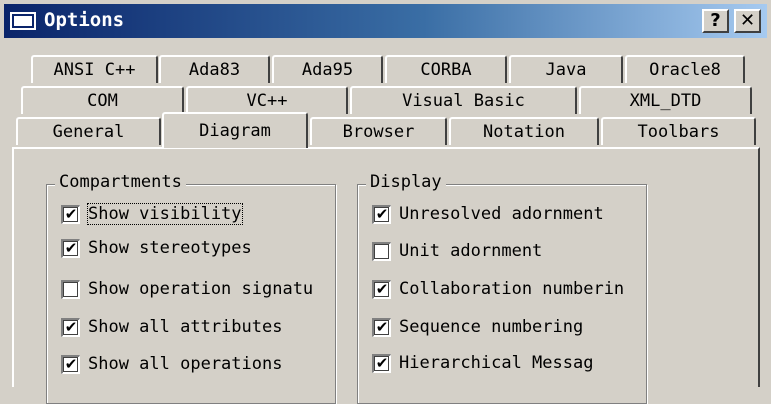  What do you see at coordinates (678, 131) in the screenshot?
I see `tab-toolbars: Toolbars` at bounding box center [678, 131].